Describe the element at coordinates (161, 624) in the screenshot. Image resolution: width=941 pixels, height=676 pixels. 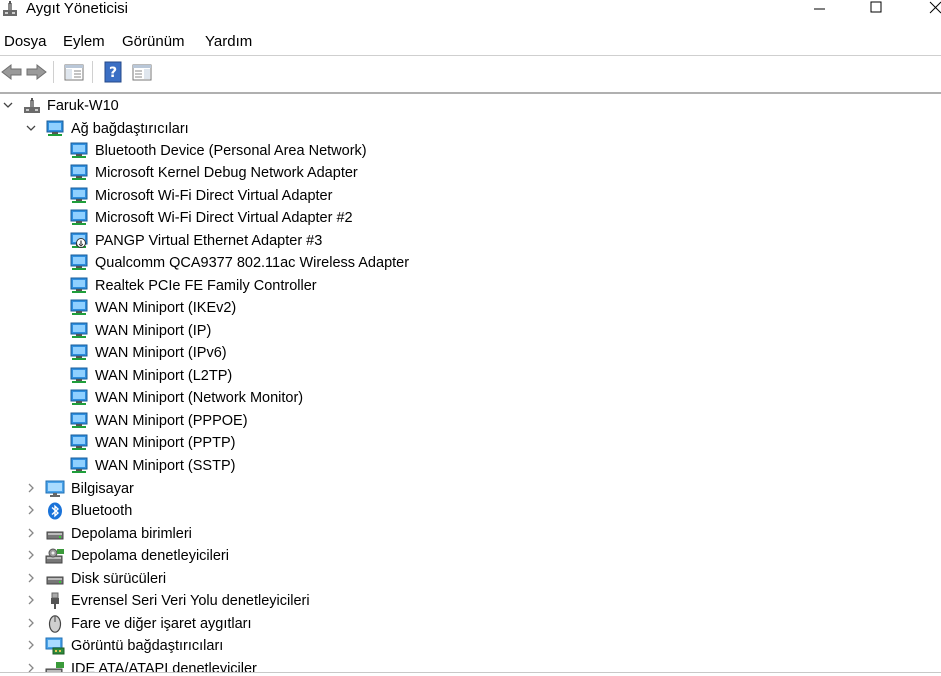
I see `category-label: Fare ve diğer işaret aygıtları` at that location.